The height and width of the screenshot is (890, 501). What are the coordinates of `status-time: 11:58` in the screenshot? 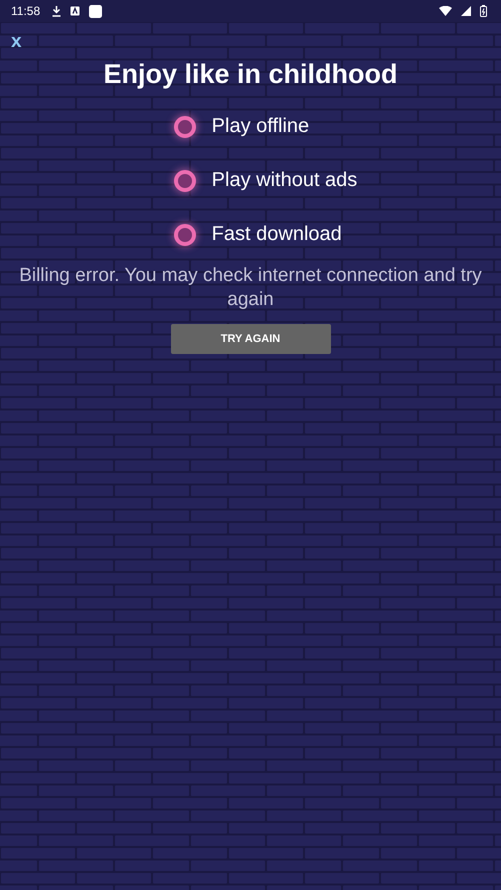 It's located at (25, 11).